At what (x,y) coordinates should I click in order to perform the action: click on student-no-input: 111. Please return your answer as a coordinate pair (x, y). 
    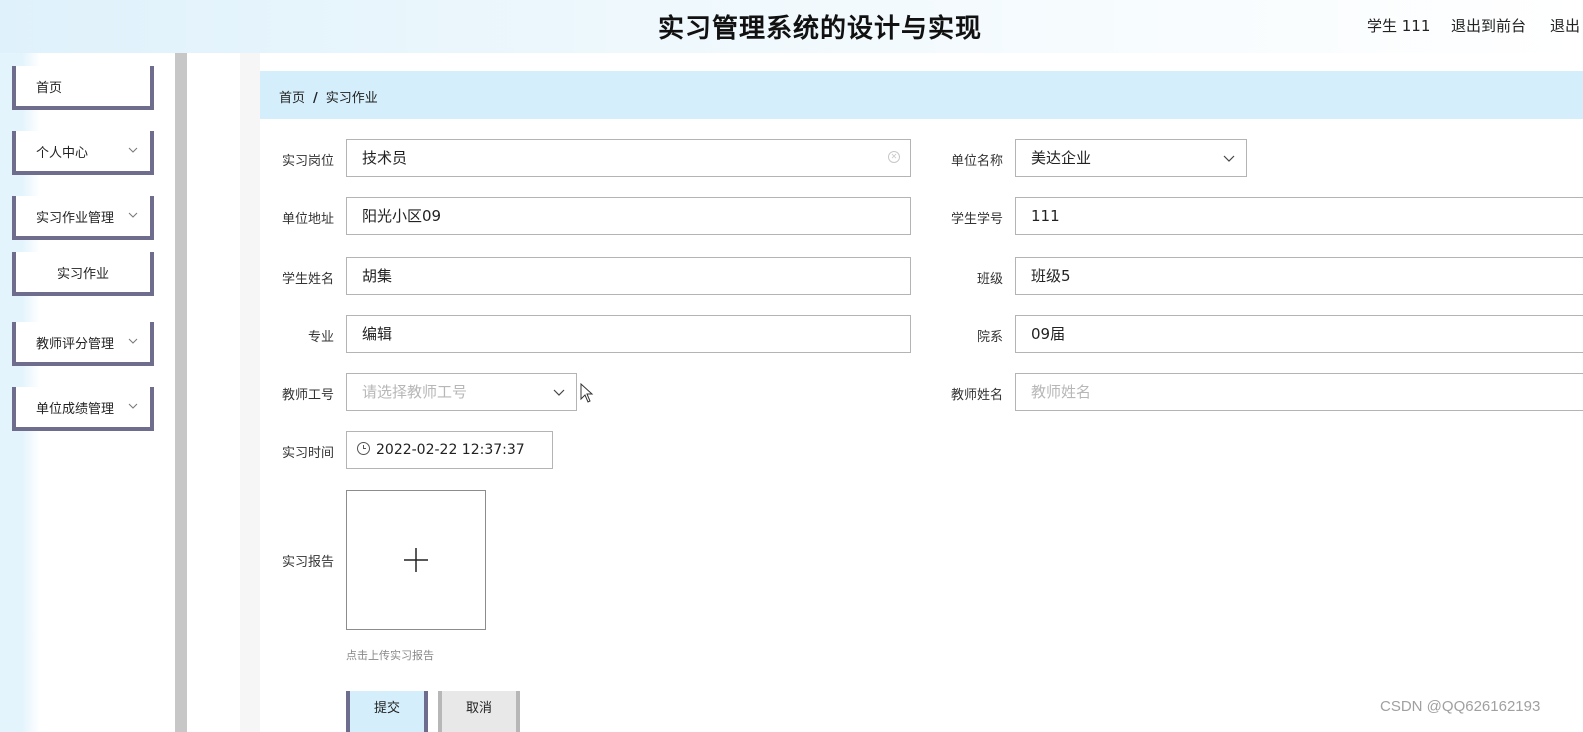
    Looking at the image, I should click on (1299, 216).